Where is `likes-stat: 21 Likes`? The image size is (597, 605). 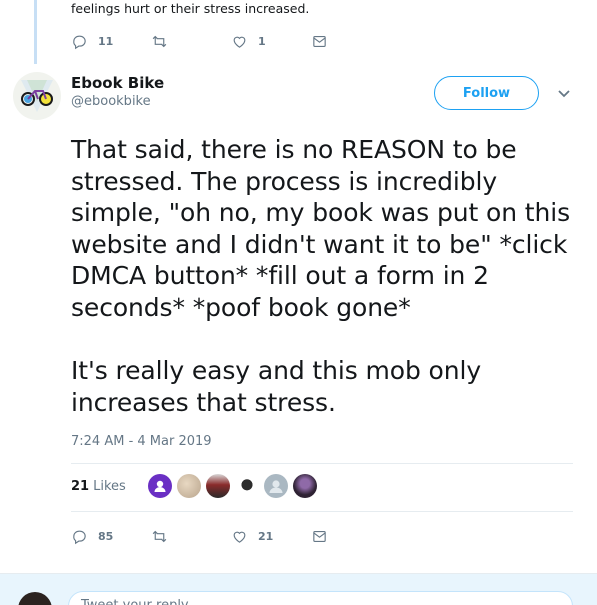
likes-stat: 21 Likes is located at coordinates (98, 486).